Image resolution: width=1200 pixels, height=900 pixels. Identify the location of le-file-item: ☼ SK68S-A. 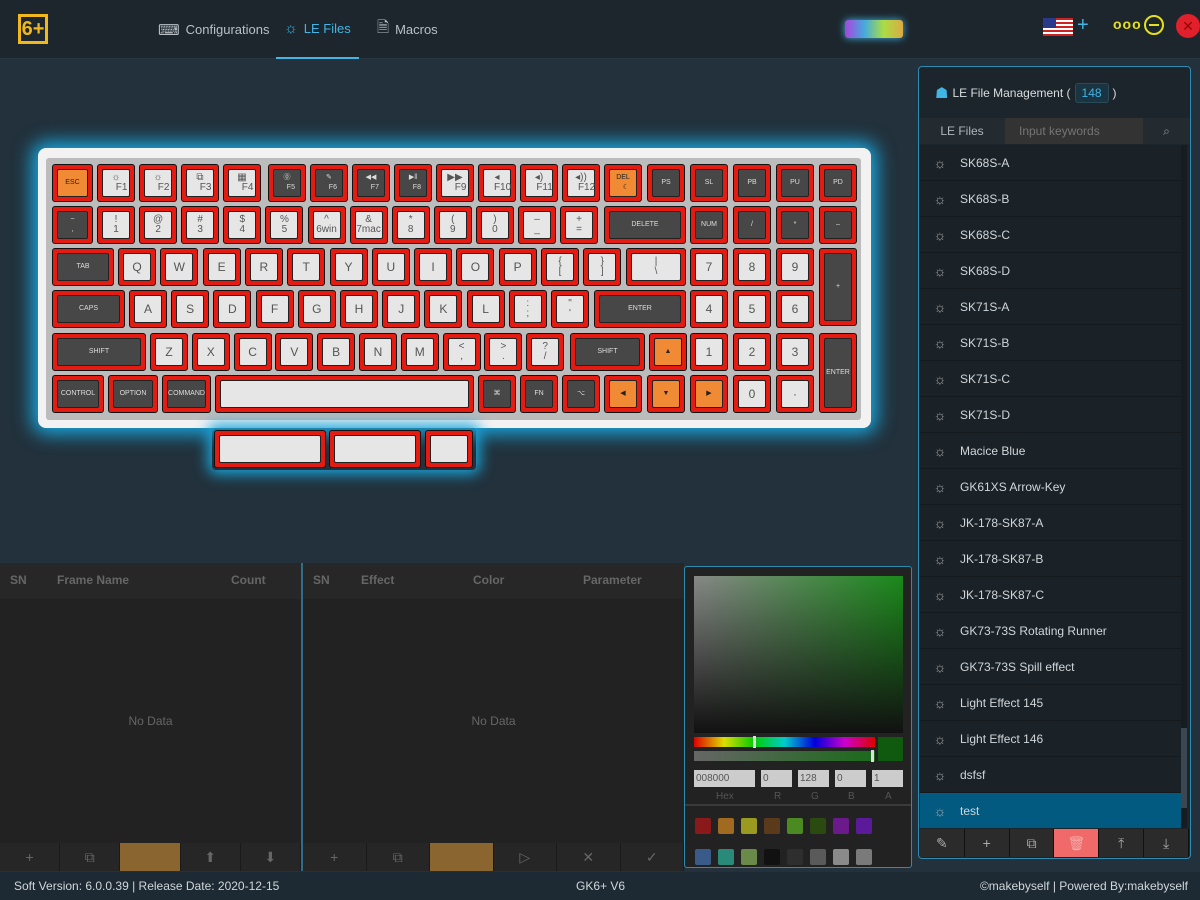
(1051, 163).